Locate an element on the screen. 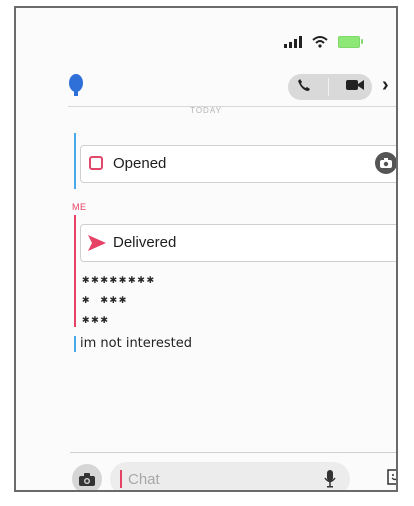  date-divider: TODAY is located at coordinates (206, 110).